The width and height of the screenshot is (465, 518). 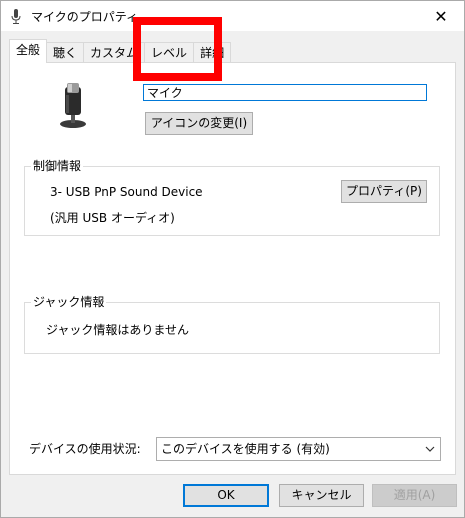 What do you see at coordinates (232, 16) in the screenshot?
I see `title-bar: マイクのプロパティ ✕` at bounding box center [232, 16].